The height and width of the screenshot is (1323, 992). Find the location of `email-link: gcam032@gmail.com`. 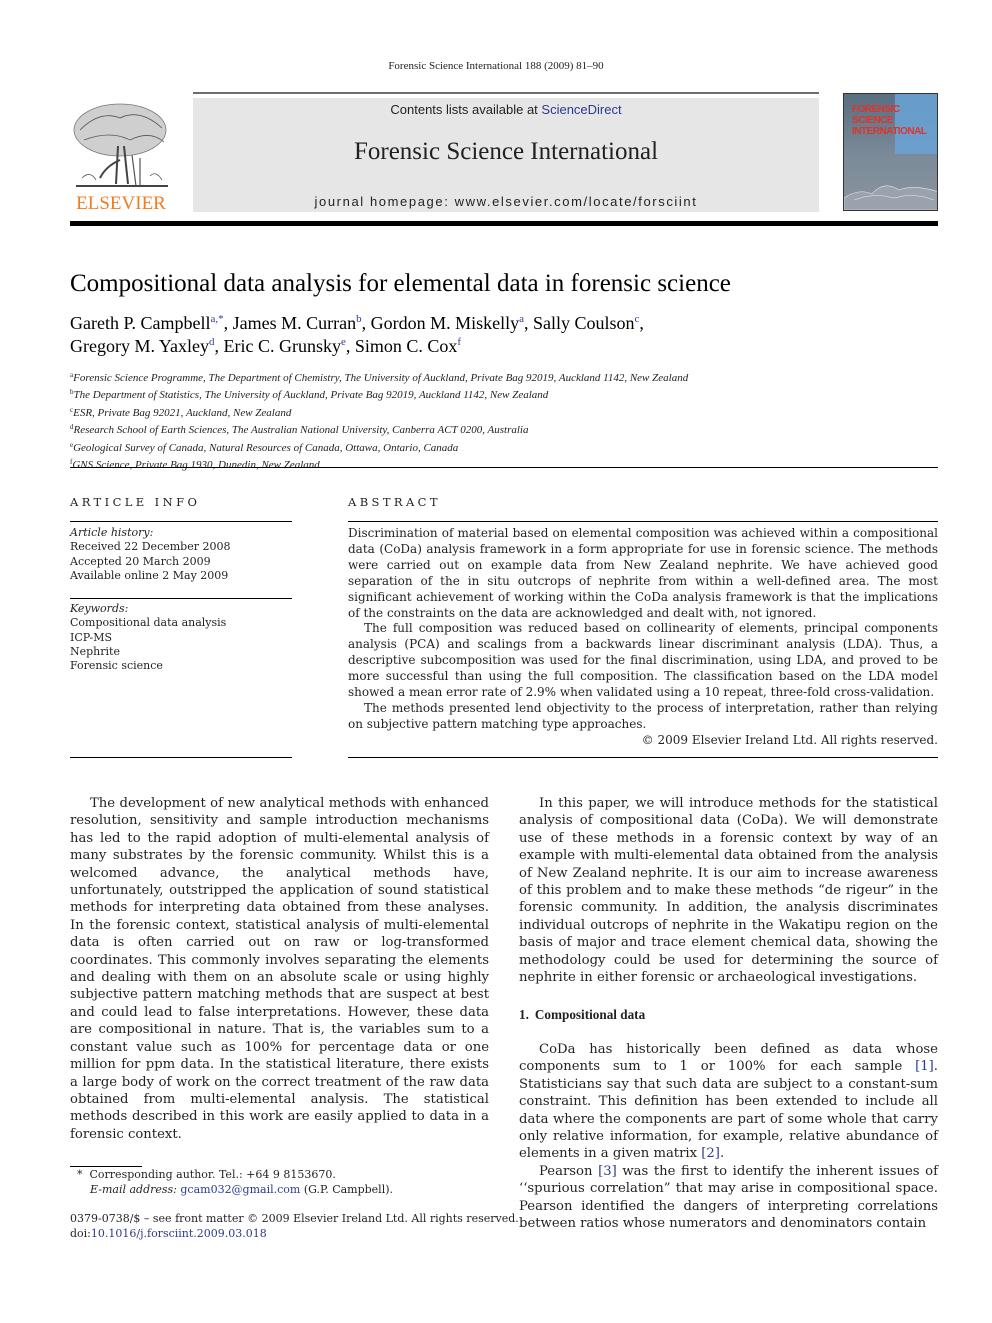

email-link: gcam032@gmail.com is located at coordinates (240, 1189).